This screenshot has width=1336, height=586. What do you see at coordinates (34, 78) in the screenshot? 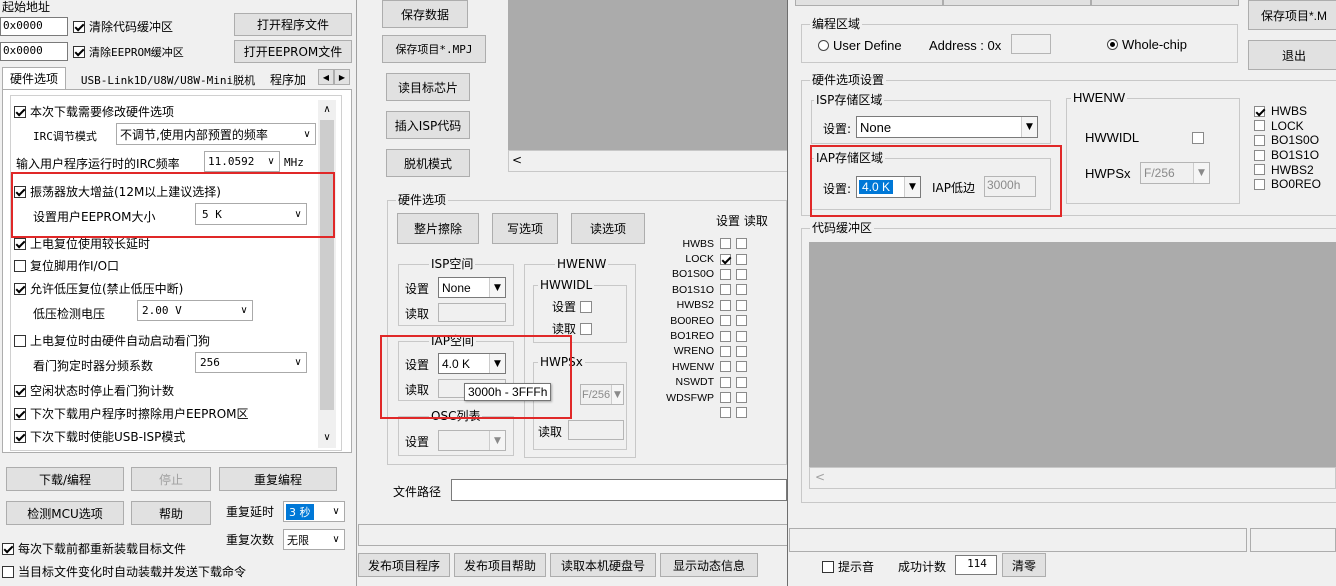
I see `tab-hardware-options: 硬件选项` at bounding box center [34, 78].